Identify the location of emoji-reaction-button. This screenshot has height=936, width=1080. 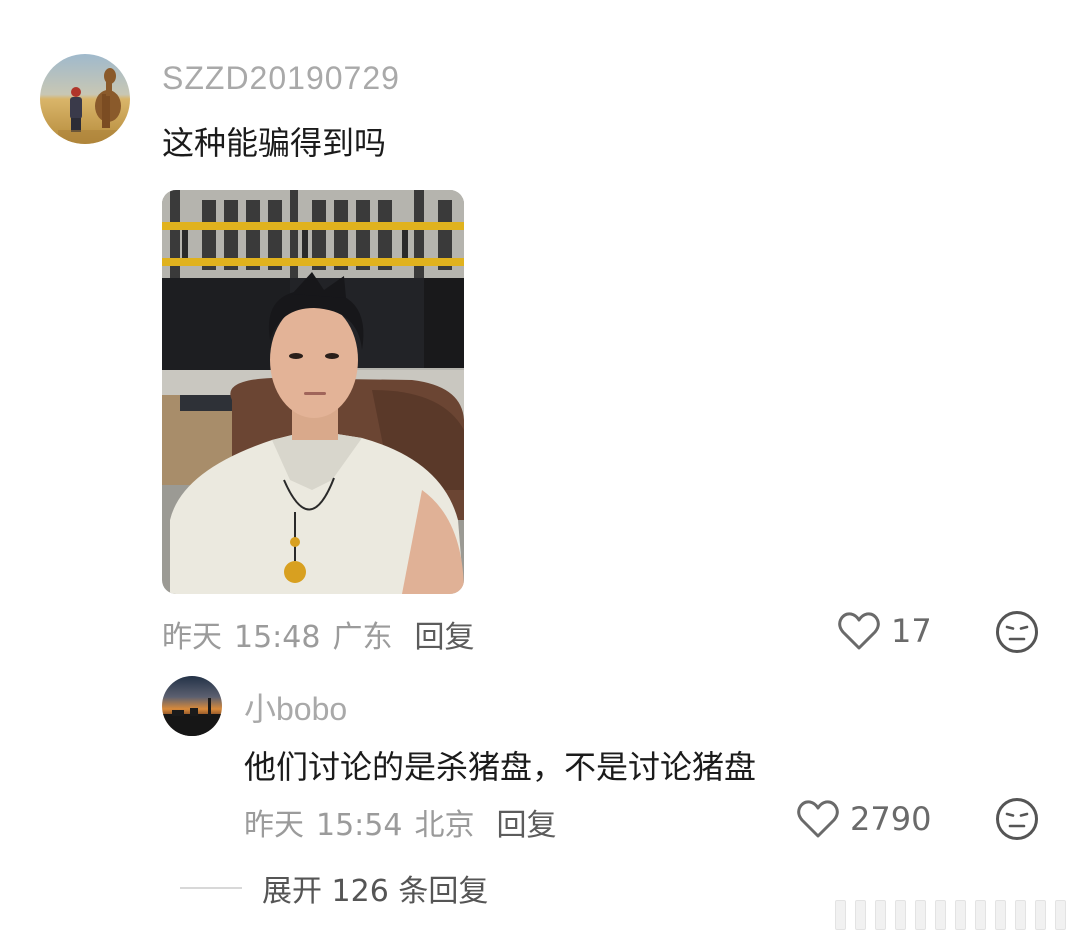
(1017, 632).